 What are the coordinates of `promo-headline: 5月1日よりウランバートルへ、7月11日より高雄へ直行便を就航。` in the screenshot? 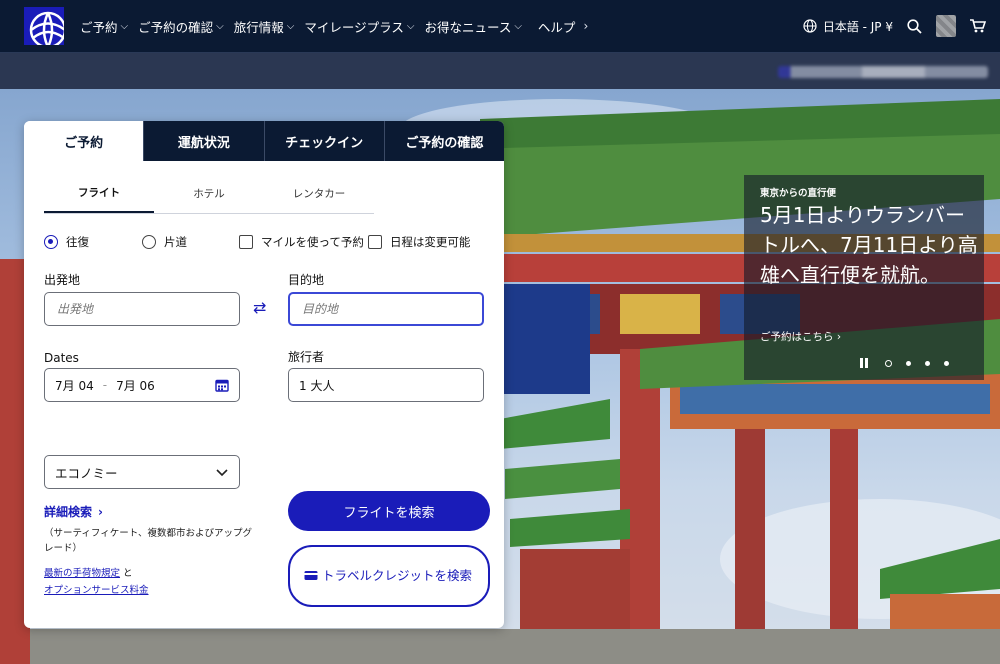 It's located at (869, 245).